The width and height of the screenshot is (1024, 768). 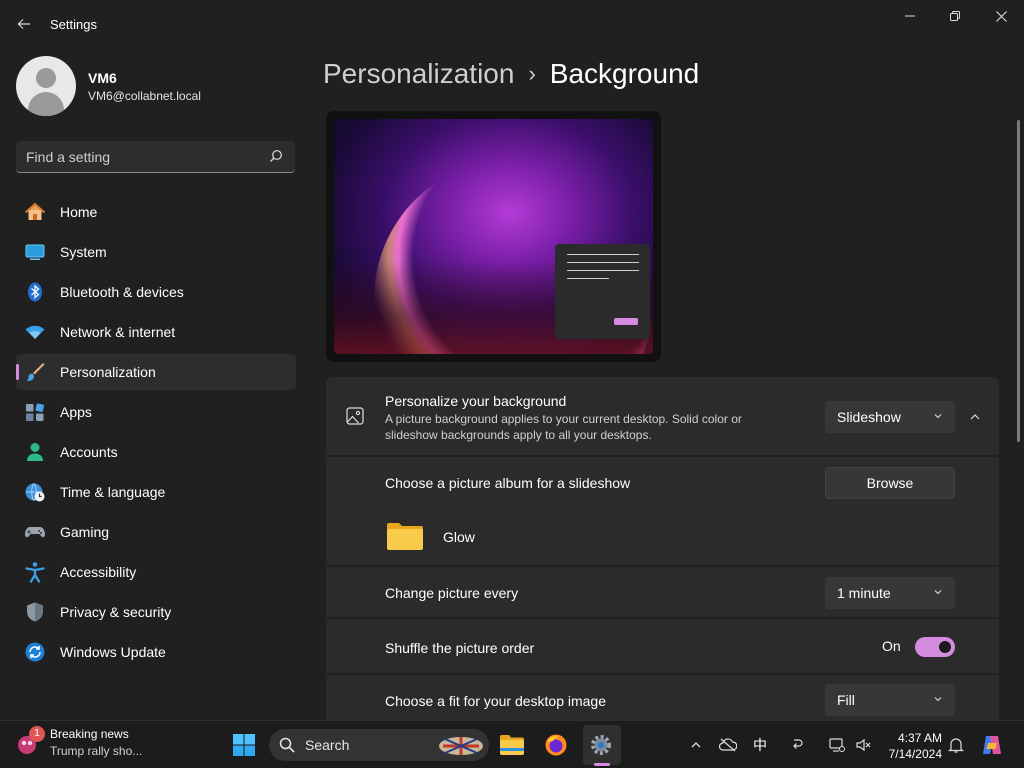 What do you see at coordinates (79, 212) in the screenshot?
I see `sidebar-item-label: Home` at bounding box center [79, 212].